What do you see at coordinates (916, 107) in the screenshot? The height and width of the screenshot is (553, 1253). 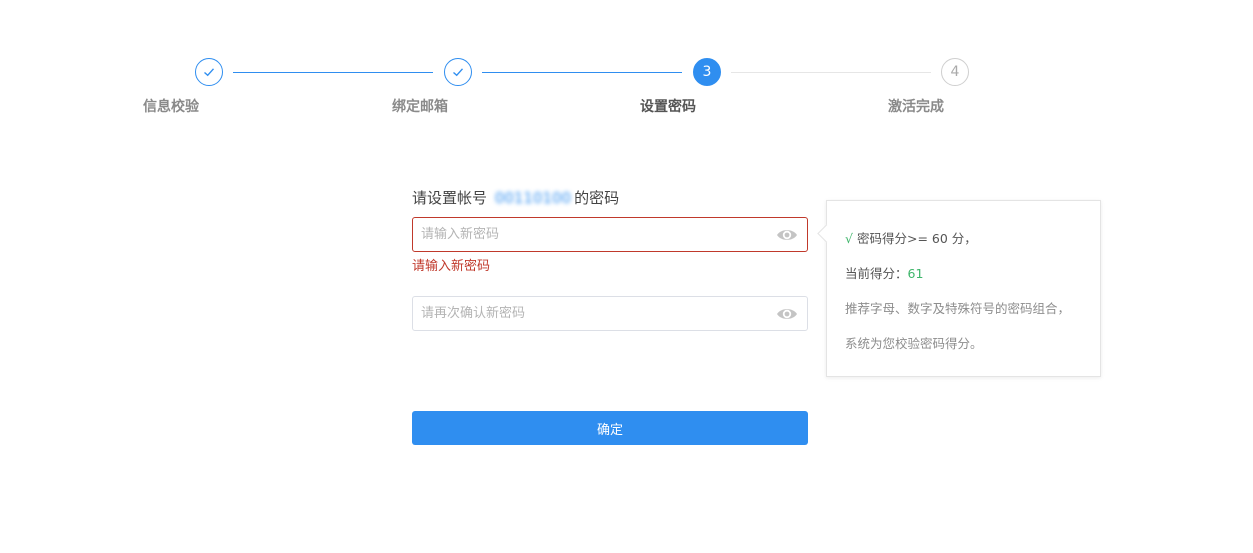 I see `step-4-label: 激活完成` at bounding box center [916, 107].